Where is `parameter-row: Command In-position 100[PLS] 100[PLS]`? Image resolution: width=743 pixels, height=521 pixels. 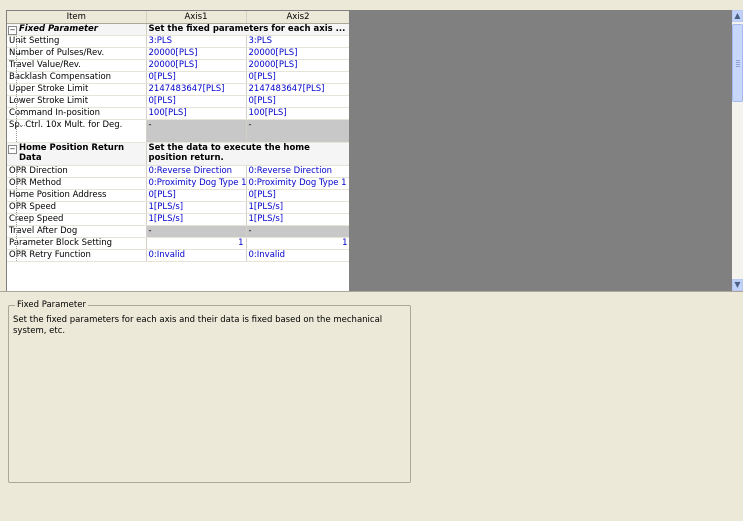
parameter-row: Command In-position 100[PLS] 100[PLS] is located at coordinates (178, 113).